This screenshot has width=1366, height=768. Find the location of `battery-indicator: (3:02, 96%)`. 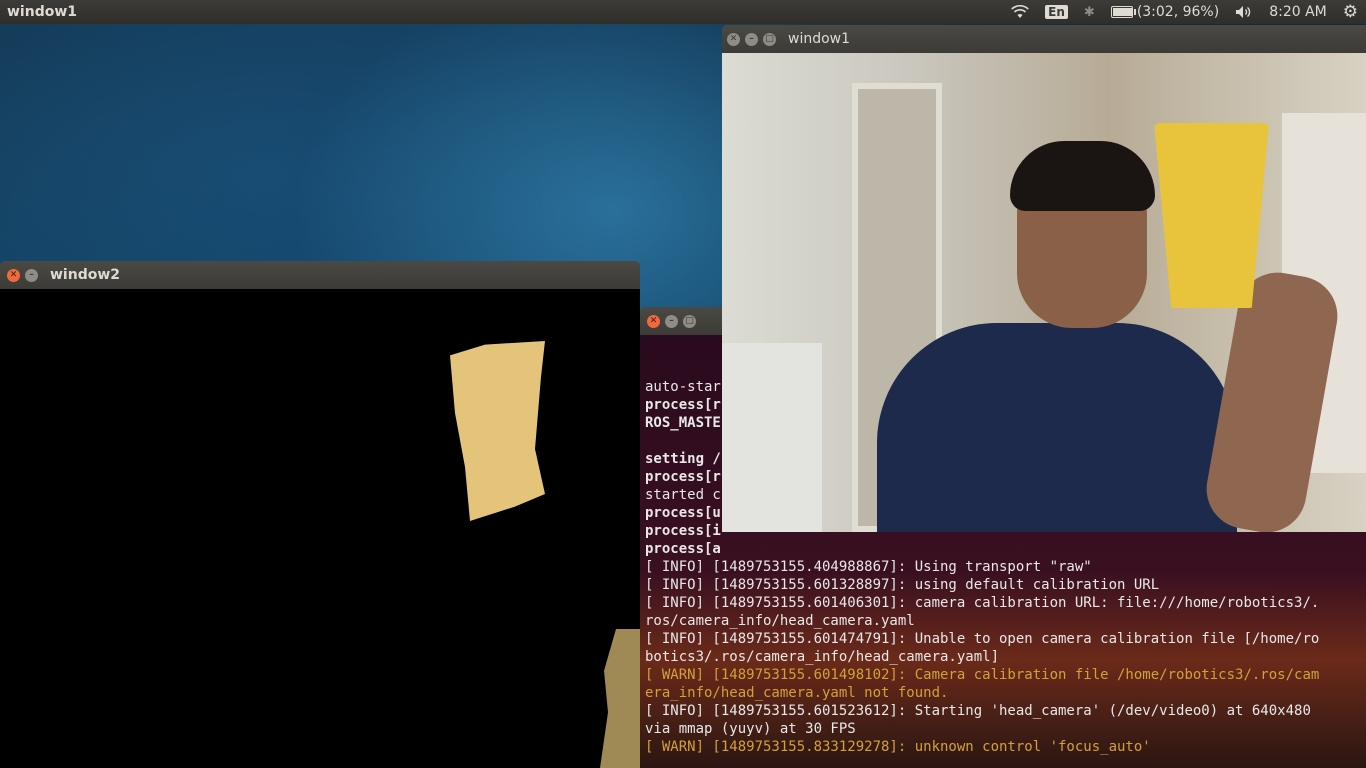

battery-indicator: (3:02, 96%) is located at coordinates (1165, 12).